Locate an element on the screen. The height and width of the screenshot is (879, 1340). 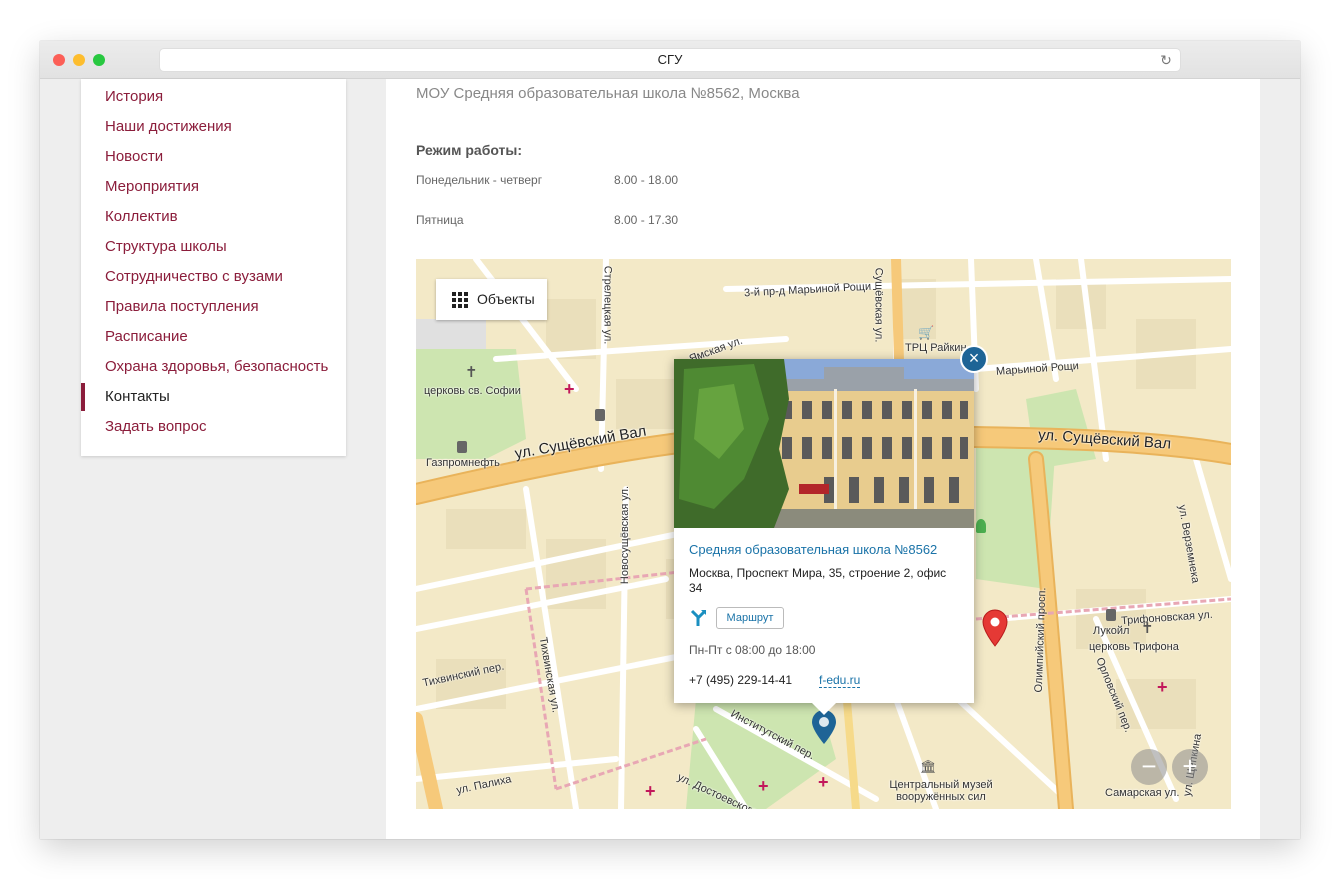
tree-icon is located at coordinates (981, 526).